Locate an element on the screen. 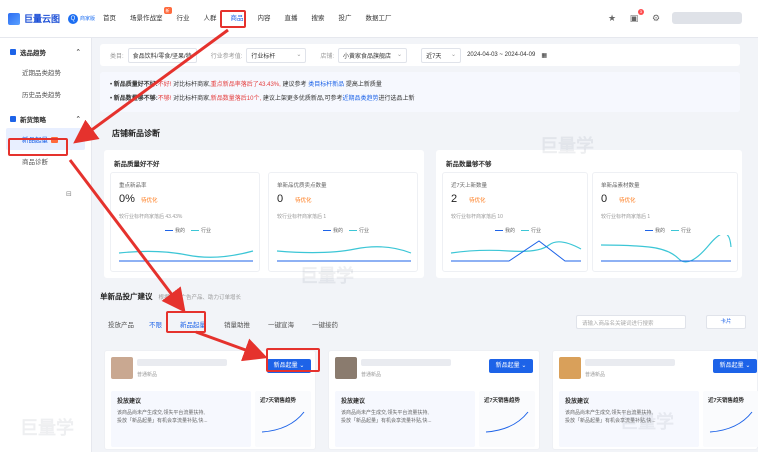  metric-label: 单新品优质卖点数量 is located at coordinates (302, 186).